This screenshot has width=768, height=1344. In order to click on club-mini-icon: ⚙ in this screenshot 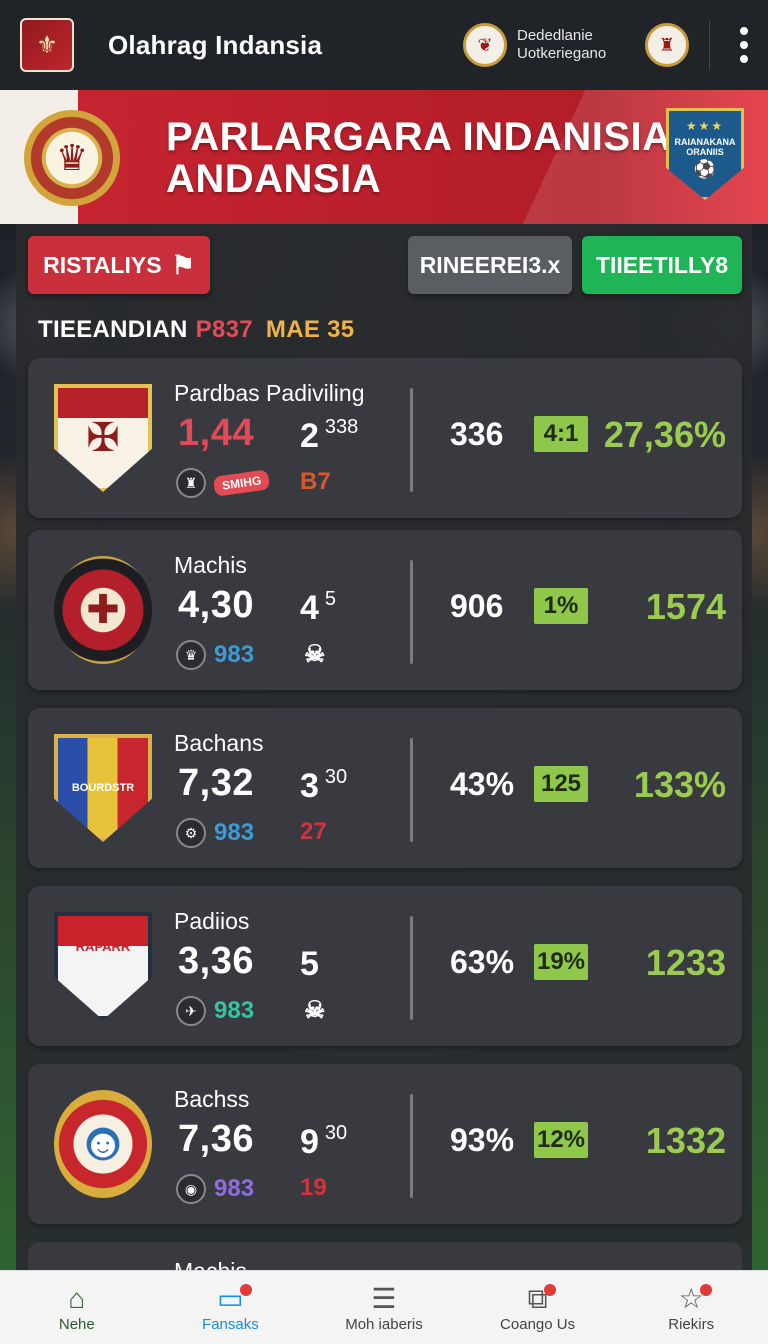, I will do `click(191, 833)`.